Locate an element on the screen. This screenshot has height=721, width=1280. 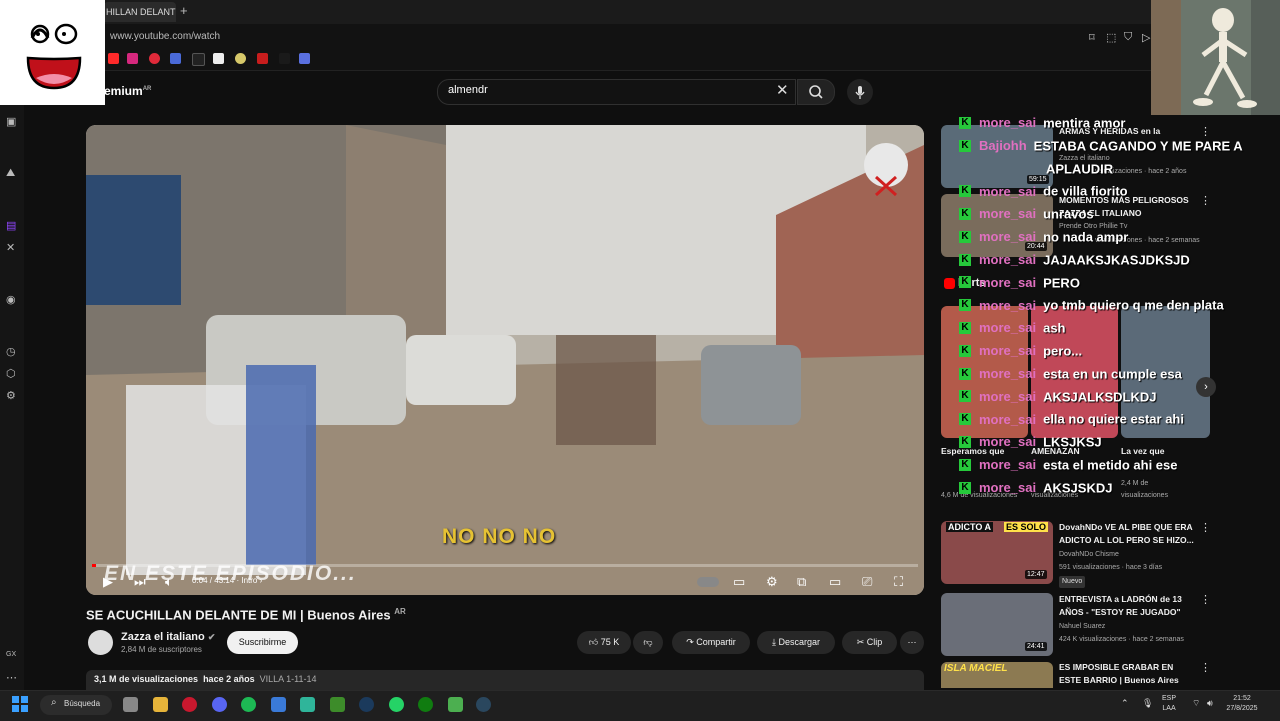
spotify-icon is located at coordinates (248, 704).